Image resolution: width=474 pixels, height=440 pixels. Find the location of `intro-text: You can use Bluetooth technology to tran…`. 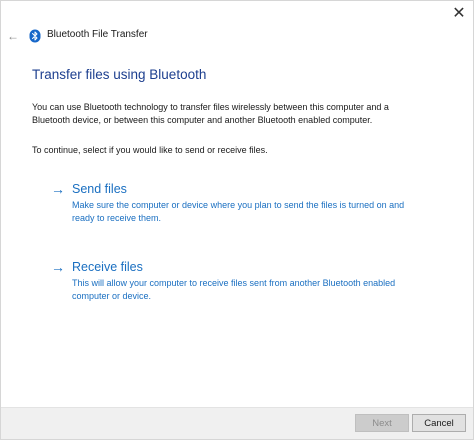

intro-text: You can use Bluetooth technology to tran… is located at coordinates (210, 113).